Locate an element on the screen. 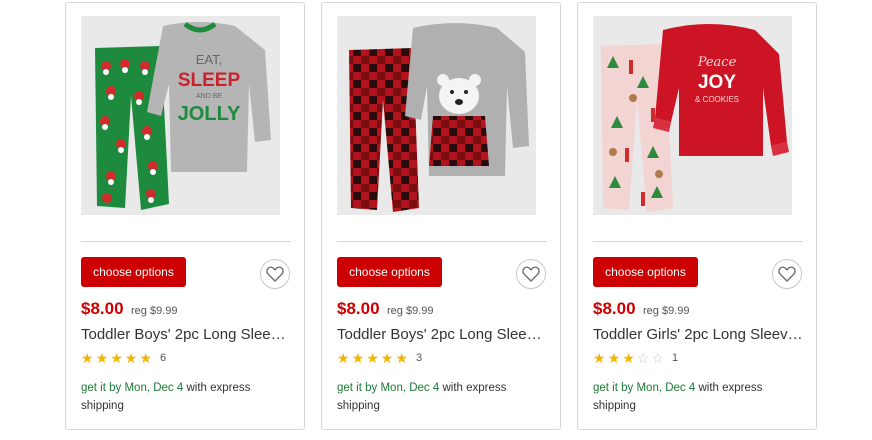 Image resolution: width=872 pixels, height=440 pixels. review-count: 1 is located at coordinates (675, 358).